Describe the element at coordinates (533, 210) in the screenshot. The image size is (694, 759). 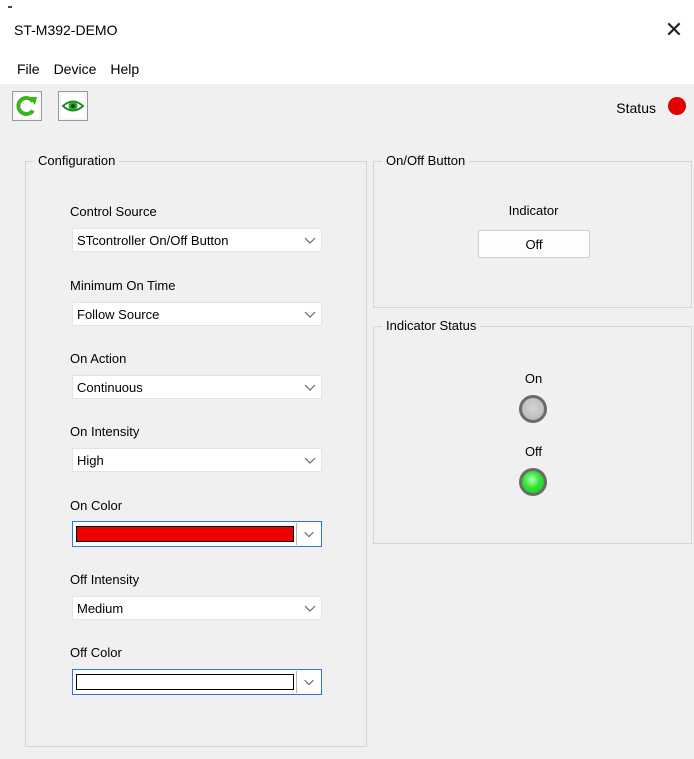
I see `indicator-label: Indicator` at that location.